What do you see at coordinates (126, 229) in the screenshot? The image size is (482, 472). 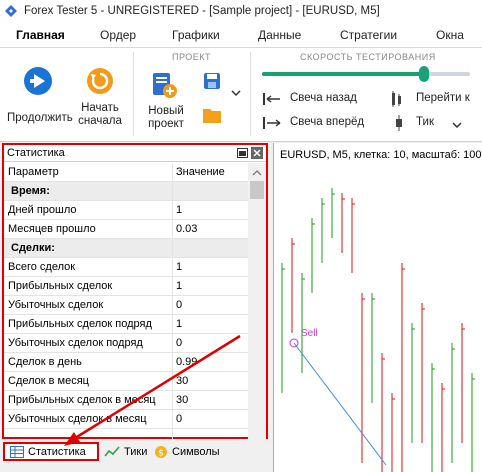 I see `table-row: Месяцев прошло 0.03` at bounding box center [126, 229].